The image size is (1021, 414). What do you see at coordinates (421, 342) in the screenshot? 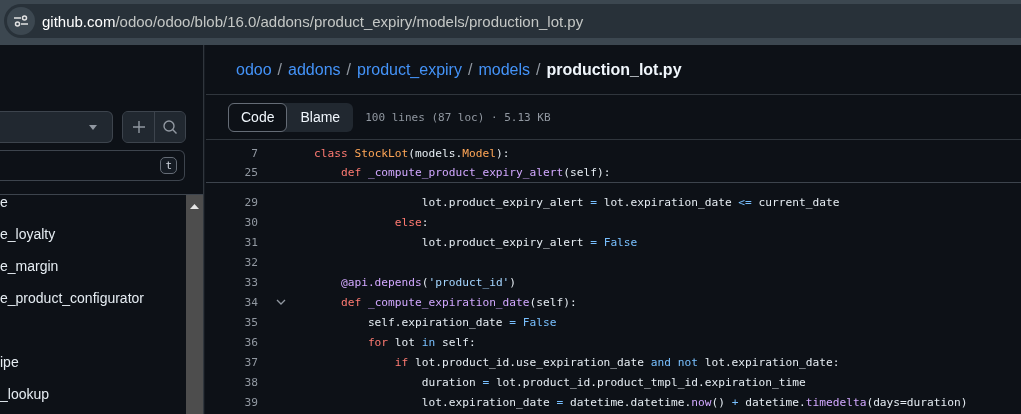
I see `code-line: for lot in self:` at bounding box center [421, 342].